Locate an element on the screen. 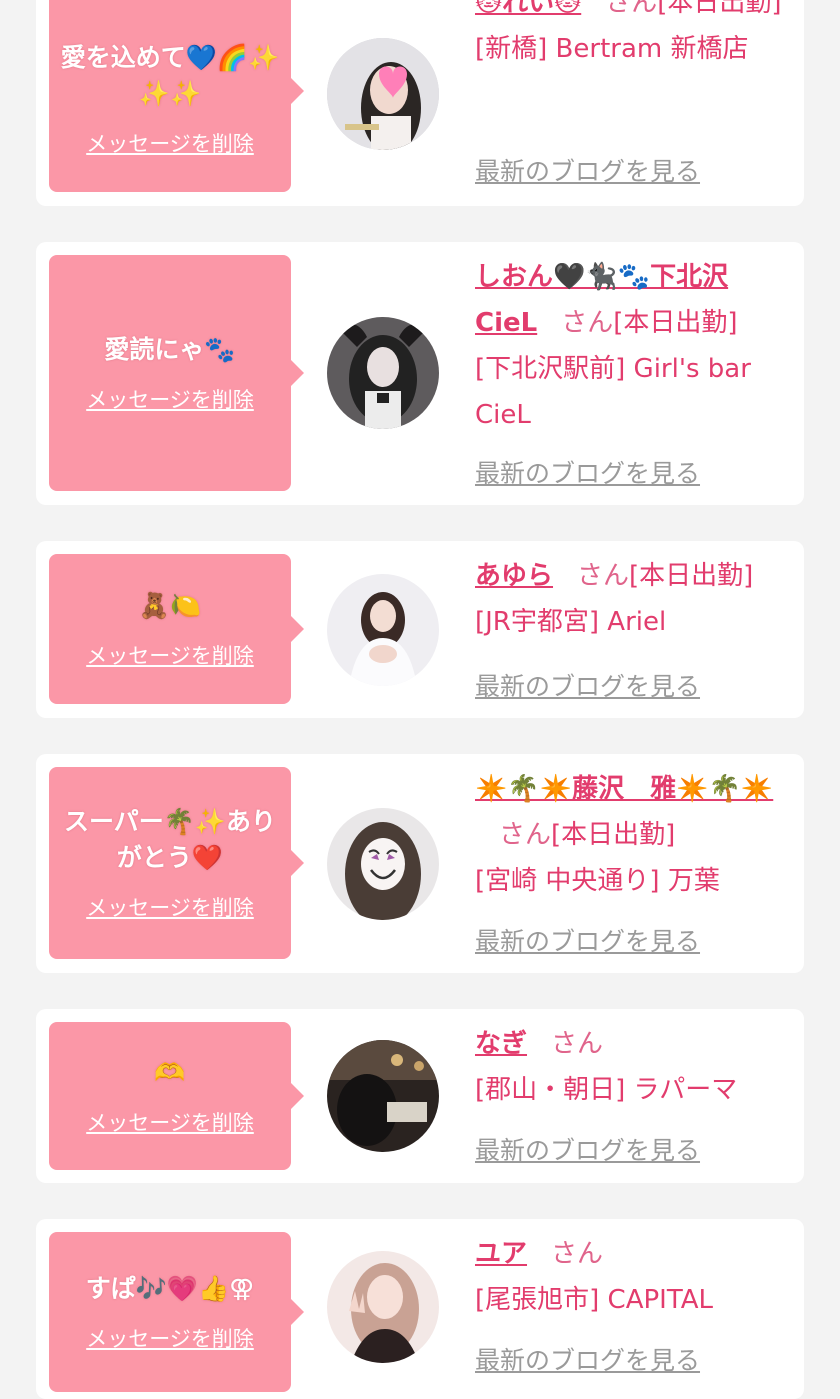  member-name-link: なぎ is located at coordinates (501, 1044).